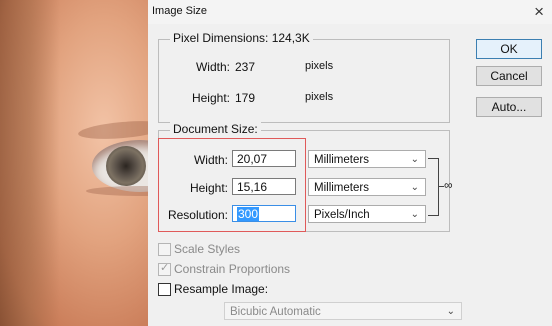 This screenshot has height=326, width=552. I want to click on doc-height-unit-value: Millimeters, so click(341, 188).